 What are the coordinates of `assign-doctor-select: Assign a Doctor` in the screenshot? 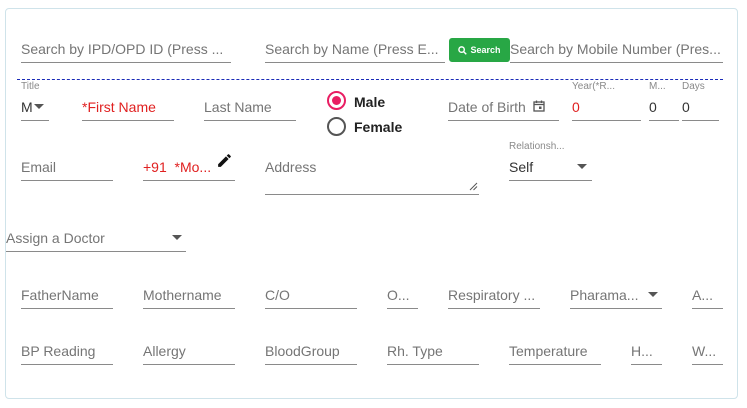 It's located at (96, 240).